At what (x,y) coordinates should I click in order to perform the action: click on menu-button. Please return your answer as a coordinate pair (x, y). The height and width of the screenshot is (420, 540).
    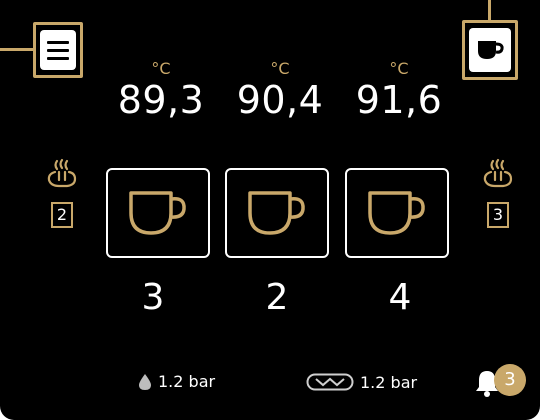
    Looking at the image, I should click on (58, 50).